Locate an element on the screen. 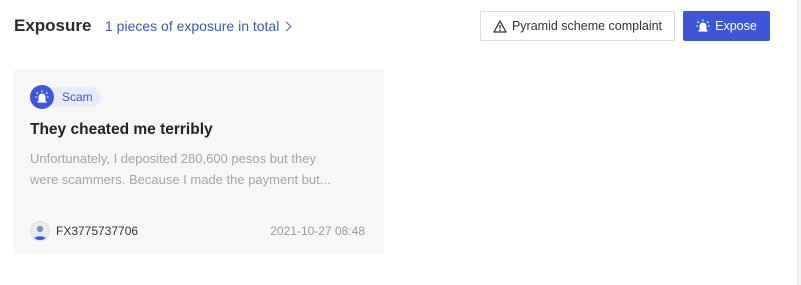 Image resolution: width=801 pixels, height=285 pixels. expose-button: Expose is located at coordinates (726, 26).